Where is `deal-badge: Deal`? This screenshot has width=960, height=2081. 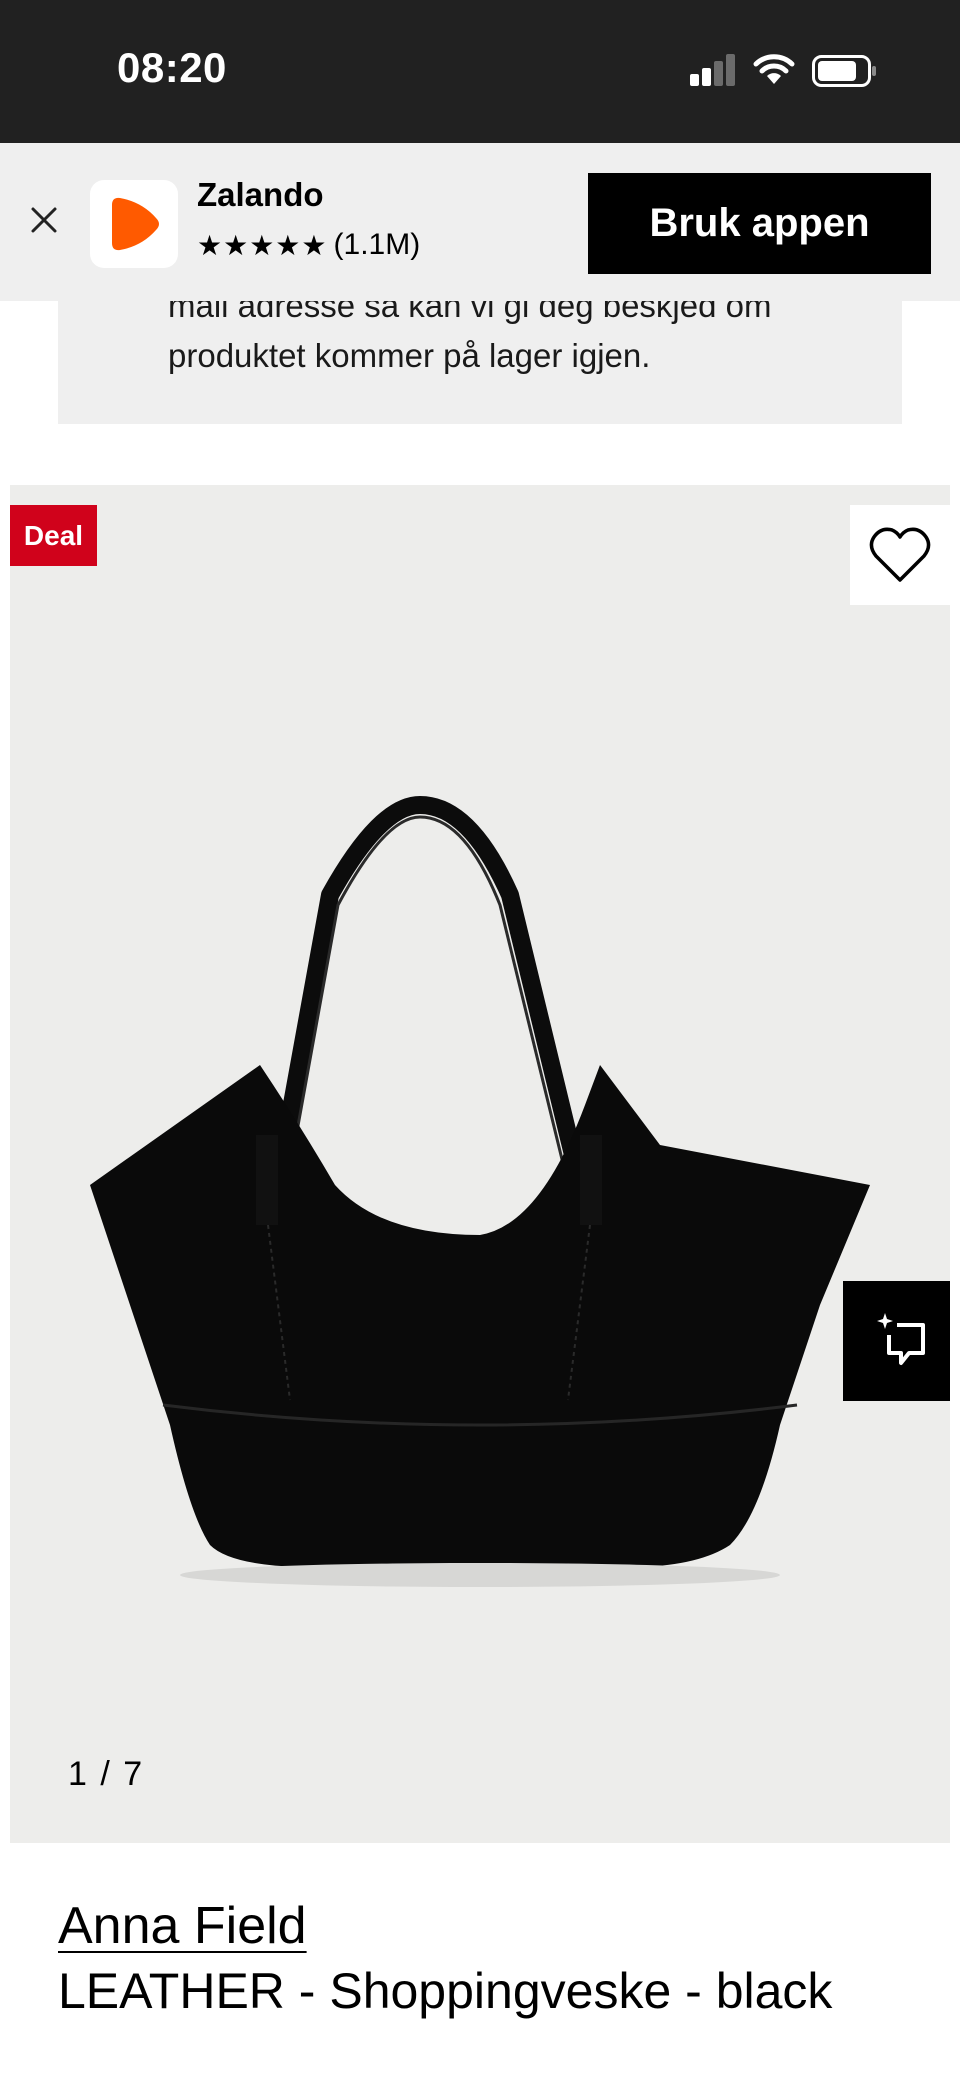
deal-badge: Deal is located at coordinates (53, 535).